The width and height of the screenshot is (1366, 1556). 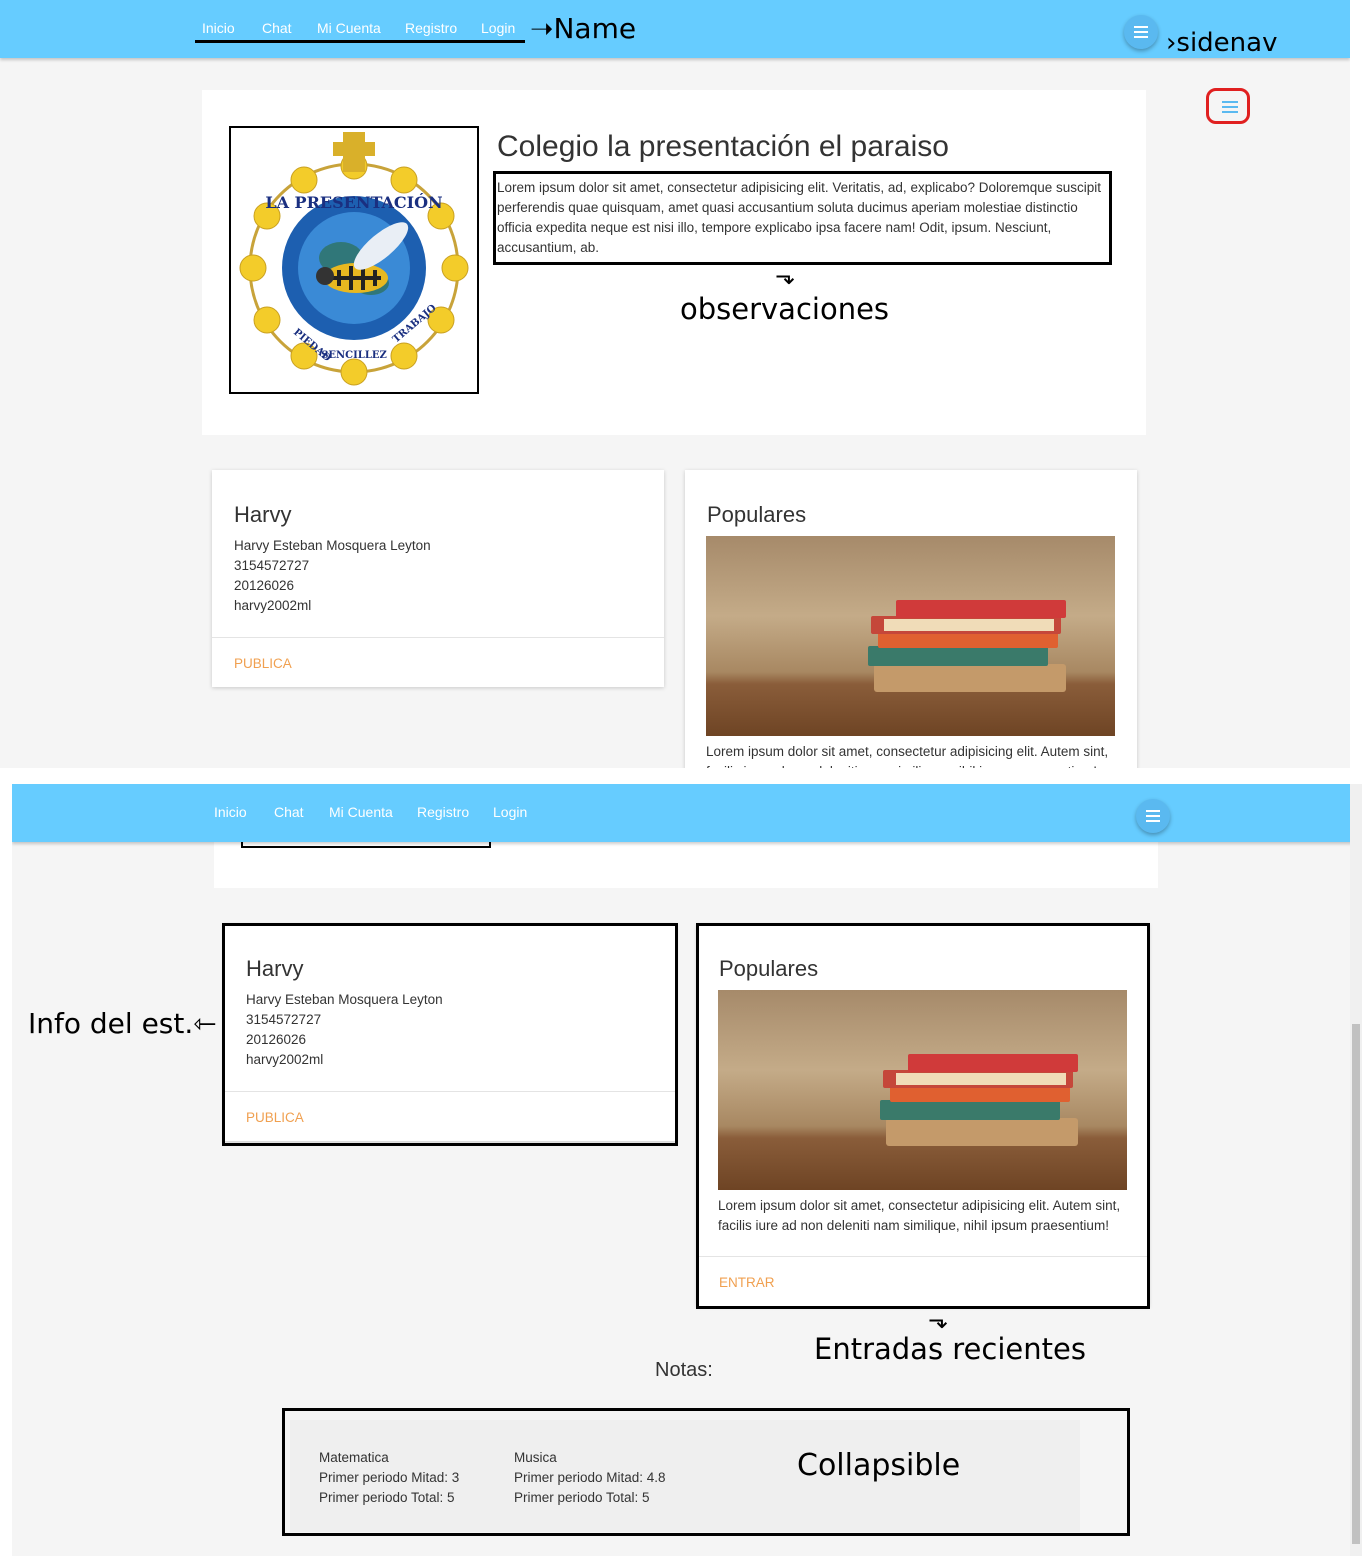 What do you see at coordinates (684, 1370) in the screenshot?
I see `notes-label: Notas:` at bounding box center [684, 1370].